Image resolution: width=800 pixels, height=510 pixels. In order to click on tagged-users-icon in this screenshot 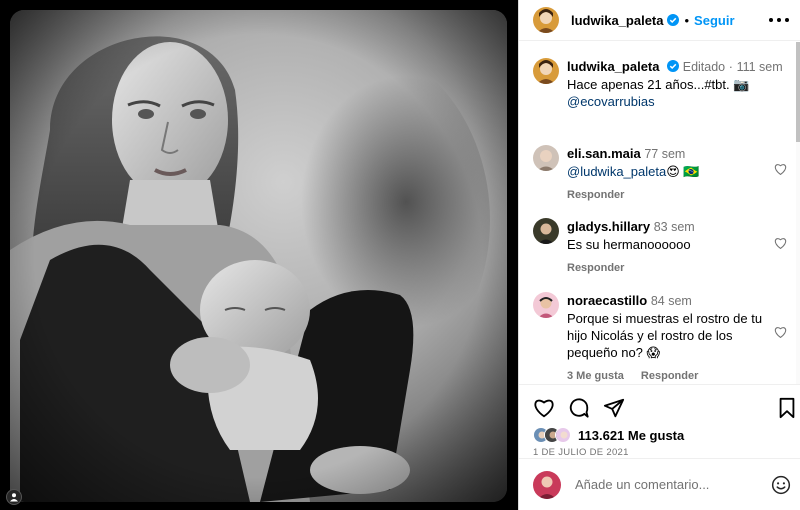, I will do `click(14, 497)`.